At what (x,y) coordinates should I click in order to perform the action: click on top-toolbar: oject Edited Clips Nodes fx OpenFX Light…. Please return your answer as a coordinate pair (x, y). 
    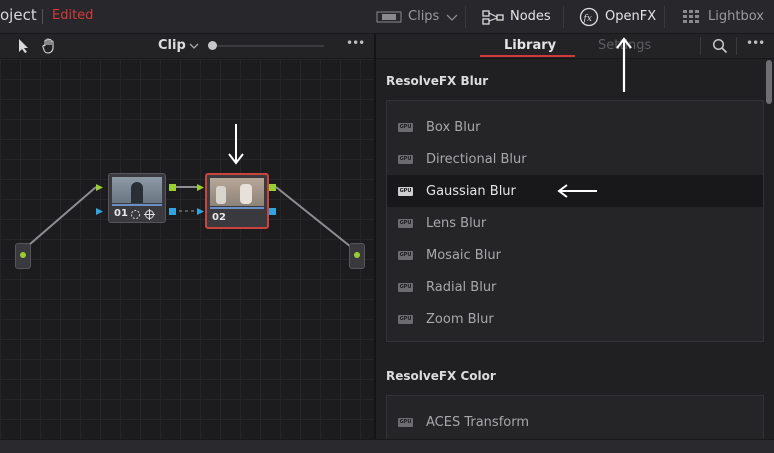
    Looking at the image, I should click on (387, 17).